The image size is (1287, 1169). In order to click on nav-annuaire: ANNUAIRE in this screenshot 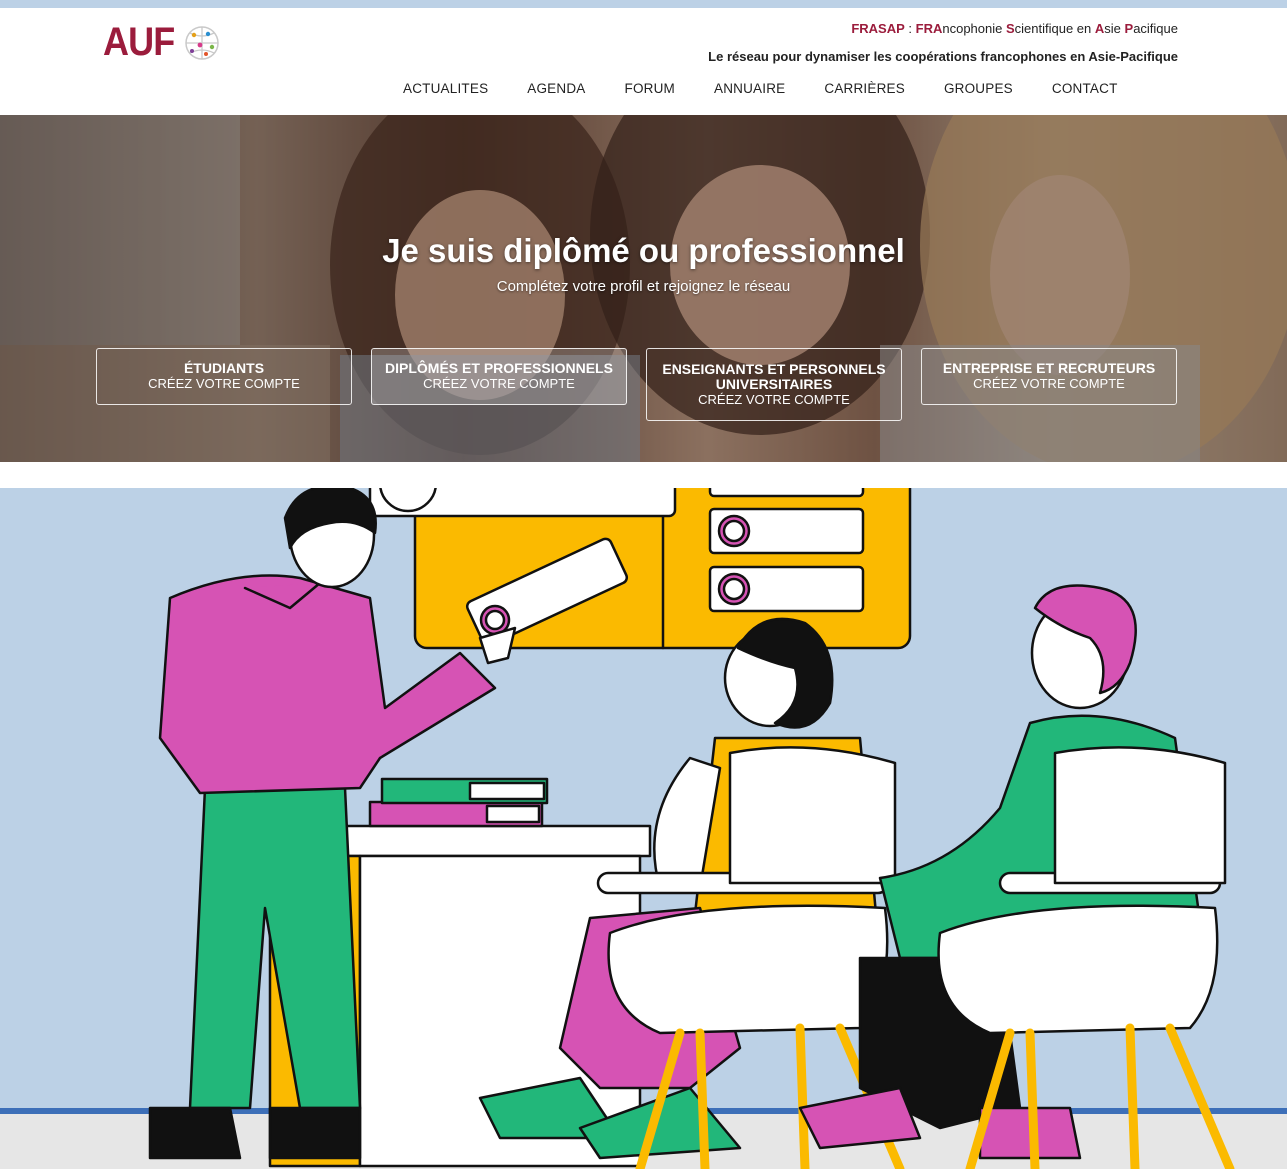, I will do `click(749, 88)`.